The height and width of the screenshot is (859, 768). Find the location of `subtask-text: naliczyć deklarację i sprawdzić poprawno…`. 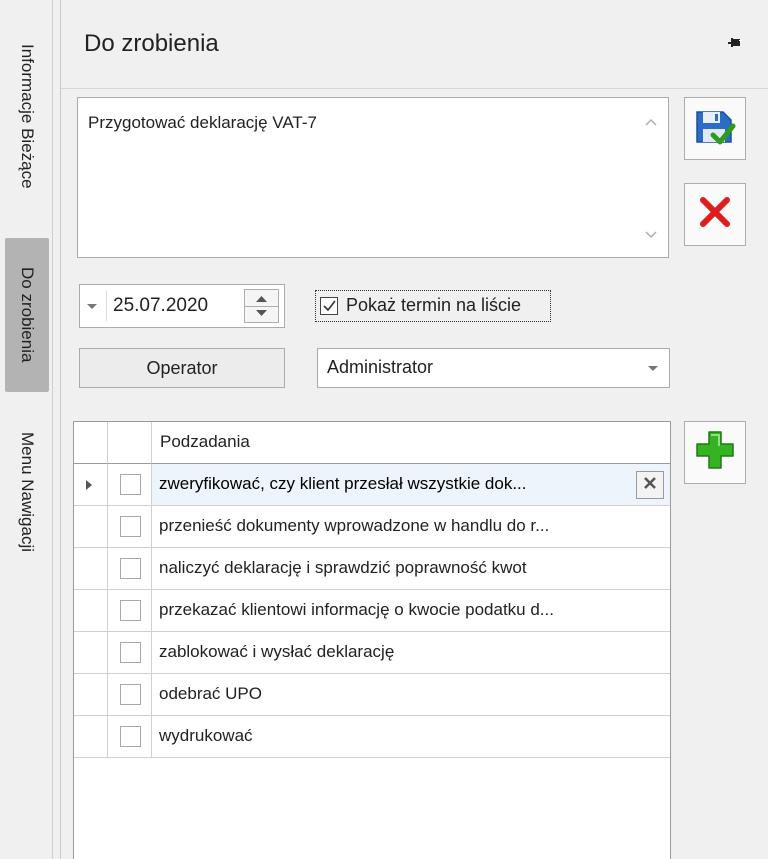

subtask-text: naliczyć deklarację i sprawdzić poprawno… is located at coordinates (343, 568).